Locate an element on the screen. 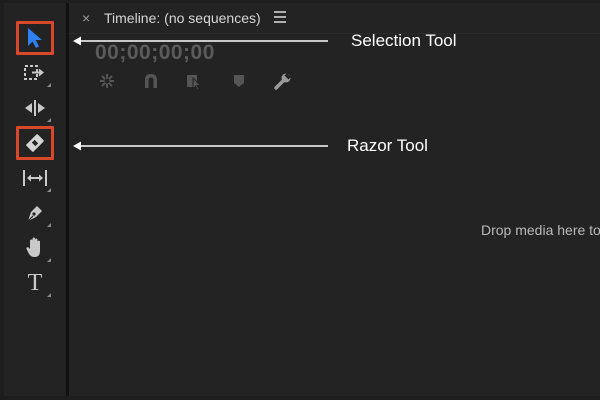 The width and height of the screenshot is (600, 400). slip-icon is located at coordinates (35, 178).